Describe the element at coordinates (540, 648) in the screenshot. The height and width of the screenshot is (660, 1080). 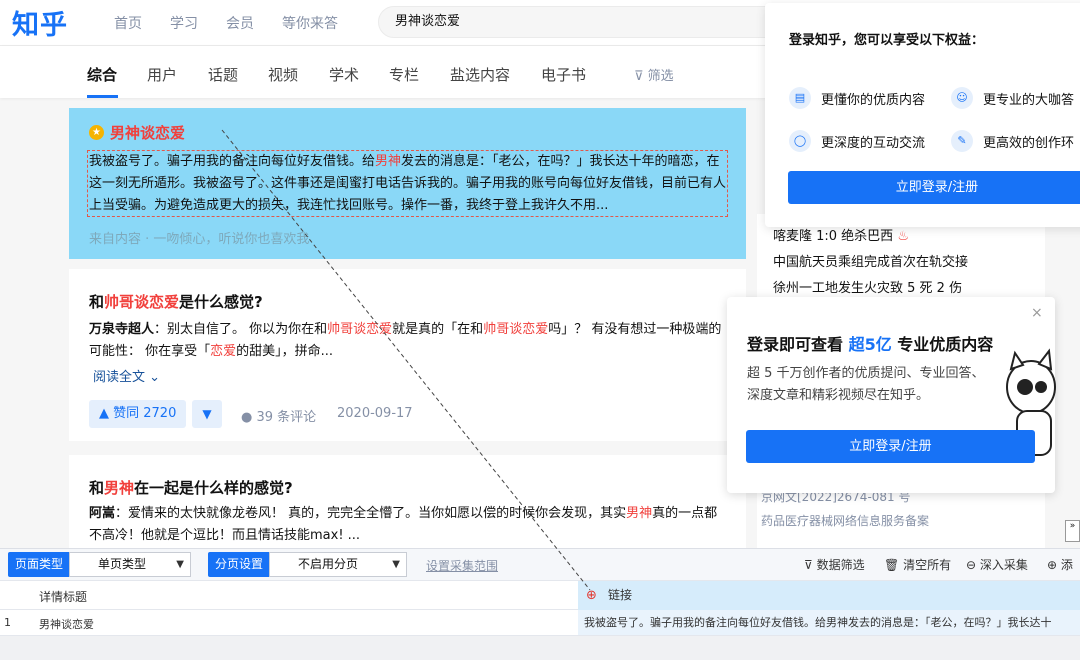
I see `grid-empty-area` at that location.